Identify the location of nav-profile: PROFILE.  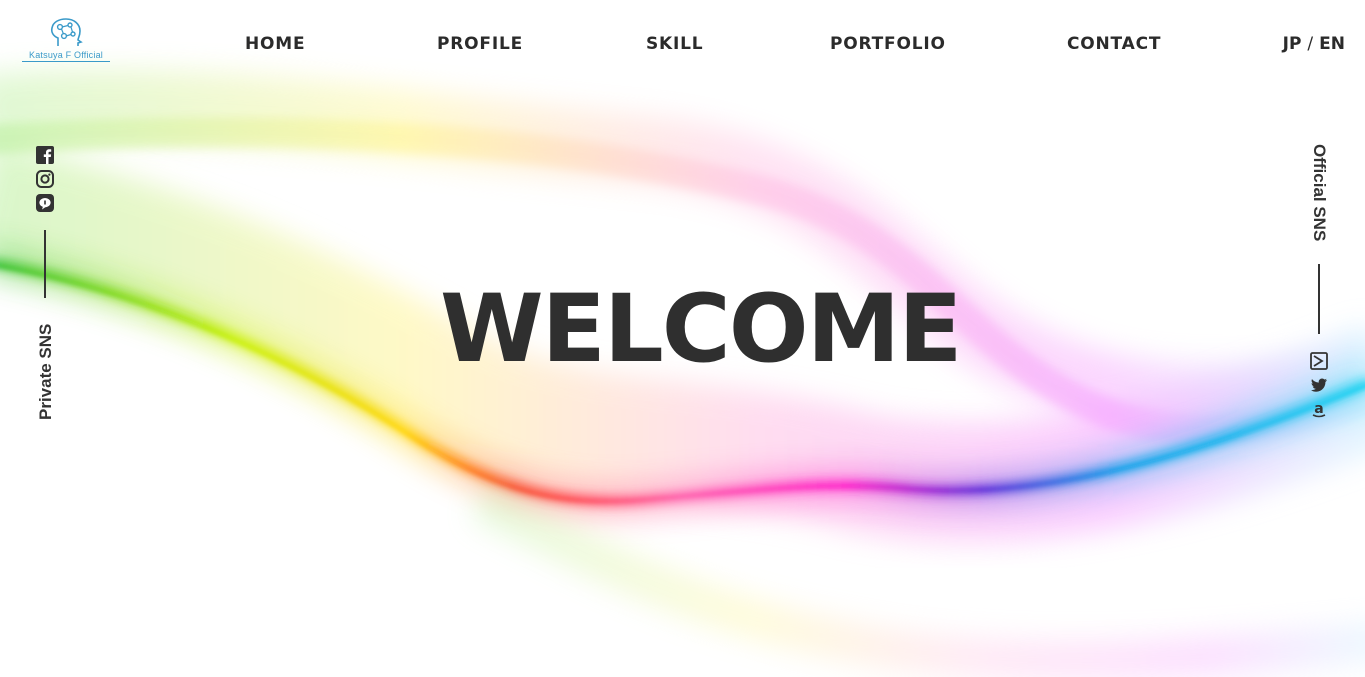
(480, 44).